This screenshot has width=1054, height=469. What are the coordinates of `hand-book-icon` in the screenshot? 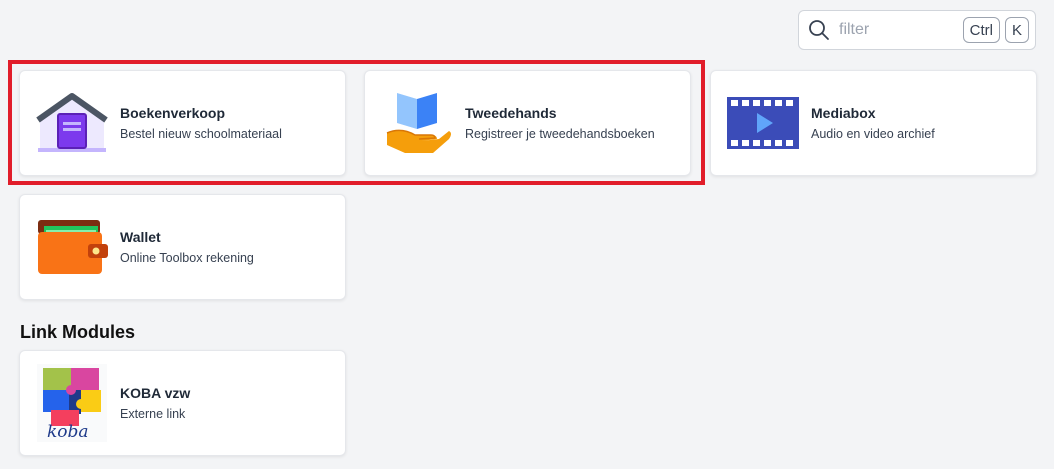 It's located at (417, 123).